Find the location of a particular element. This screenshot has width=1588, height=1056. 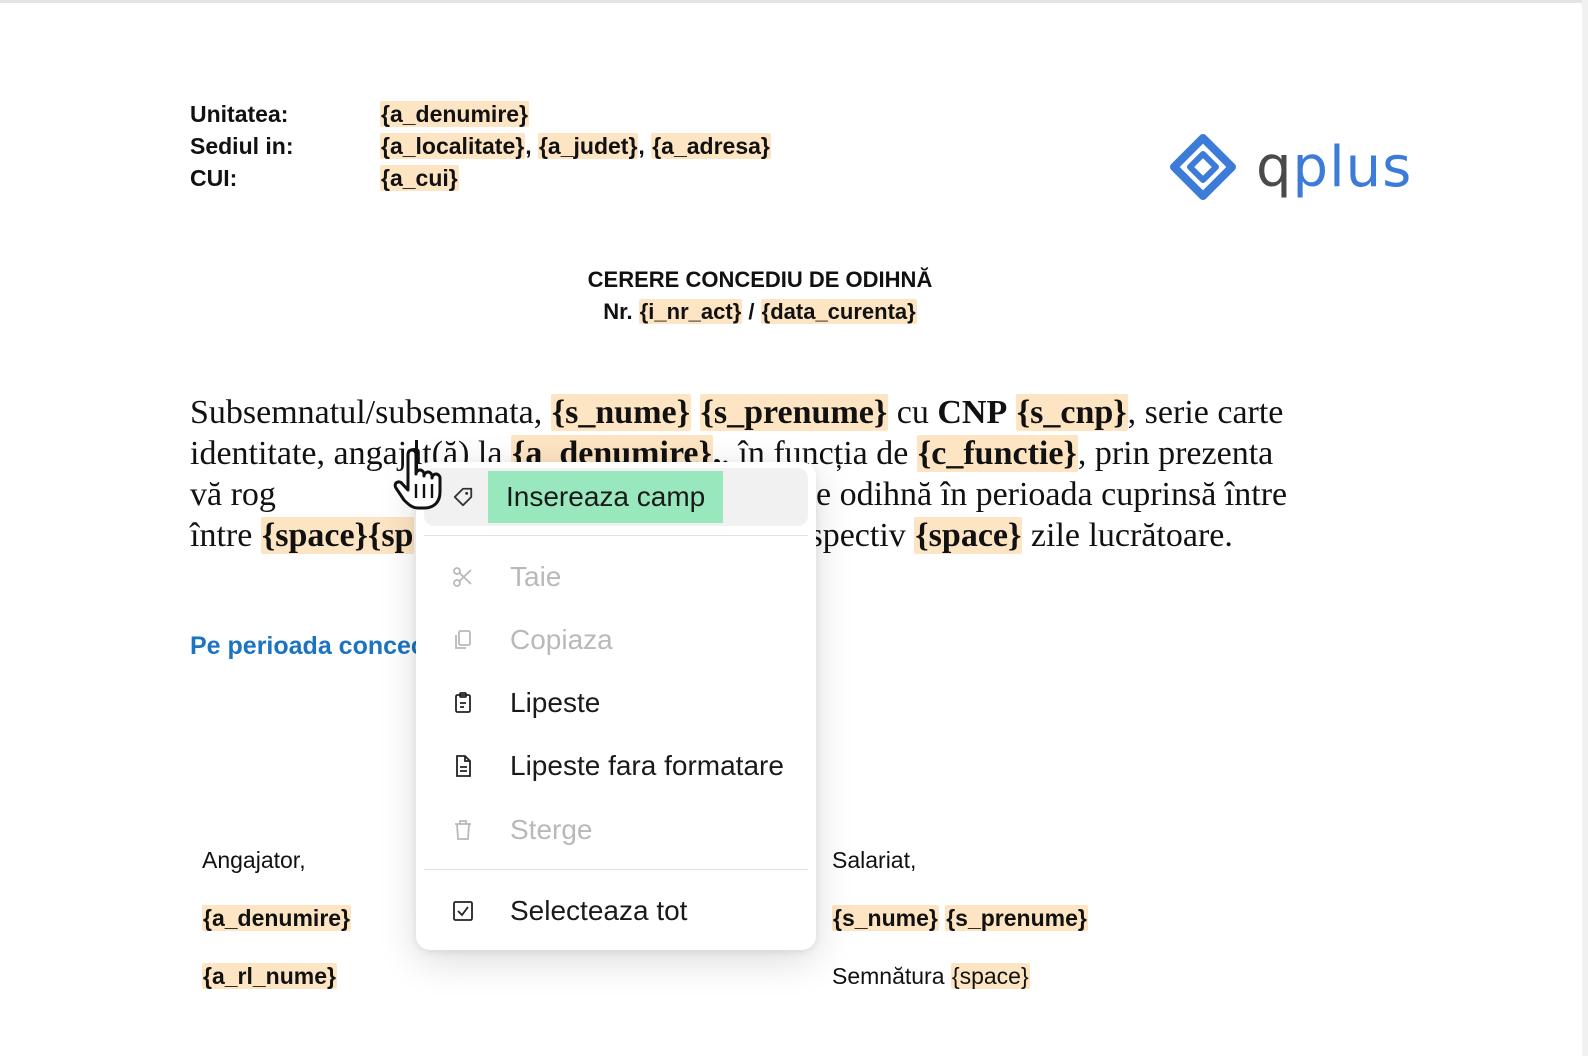

field-space-2: {space} is located at coordinates (968, 535).